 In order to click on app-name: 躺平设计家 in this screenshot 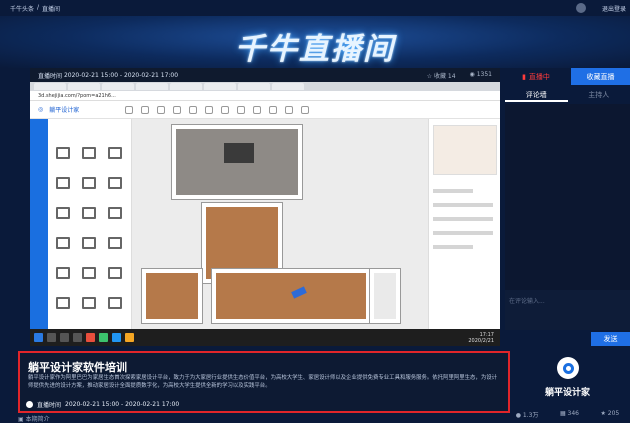, I will do `click(64, 110)`.